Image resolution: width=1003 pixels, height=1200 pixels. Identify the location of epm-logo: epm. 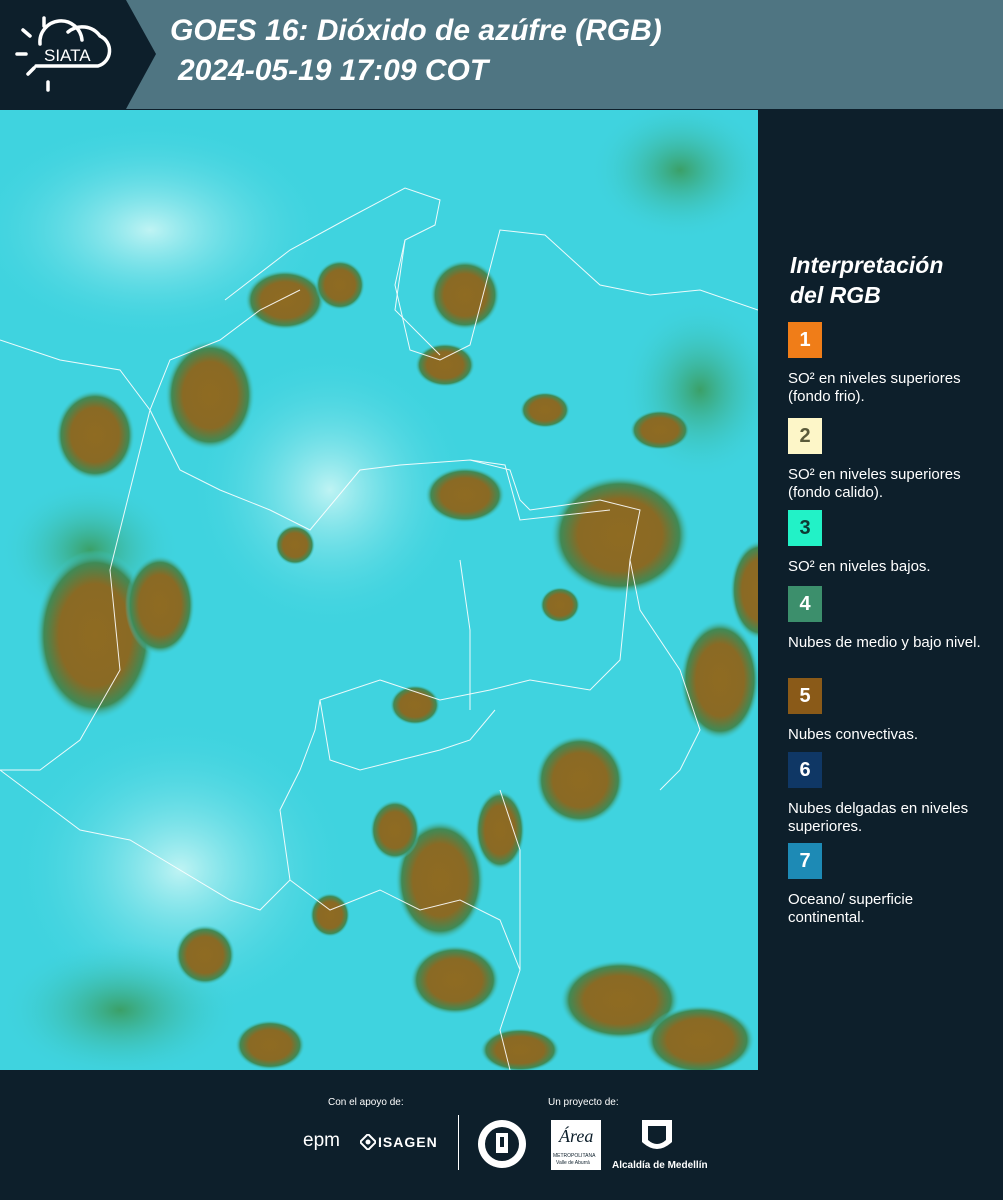
(321, 1140).